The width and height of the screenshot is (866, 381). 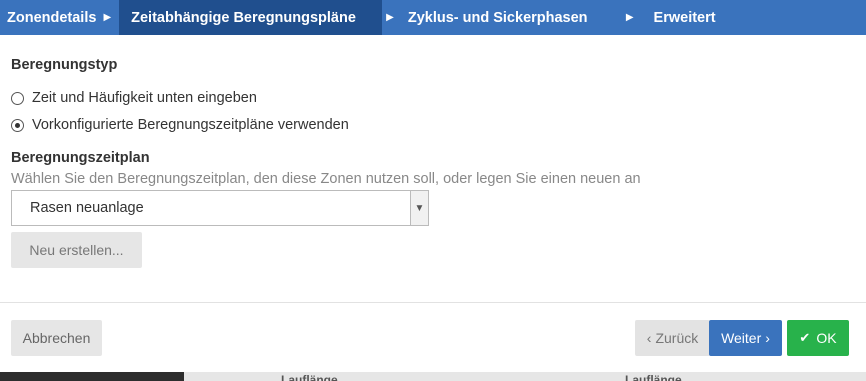 What do you see at coordinates (419, 208) in the screenshot?
I see `chevron-down-icon: ▼` at bounding box center [419, 208].